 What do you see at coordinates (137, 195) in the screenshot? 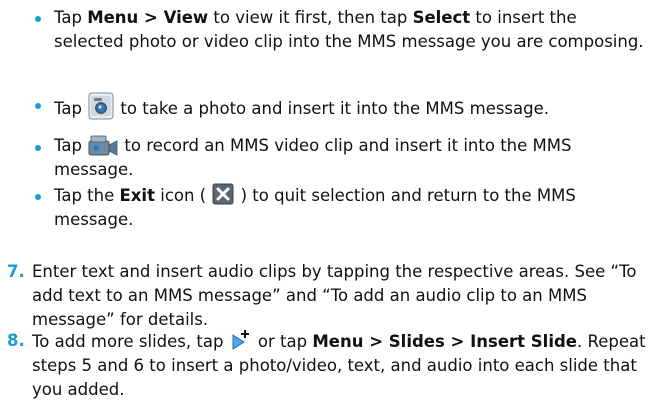
I see `bold-text: Exit` at bounding box center [137, 195].